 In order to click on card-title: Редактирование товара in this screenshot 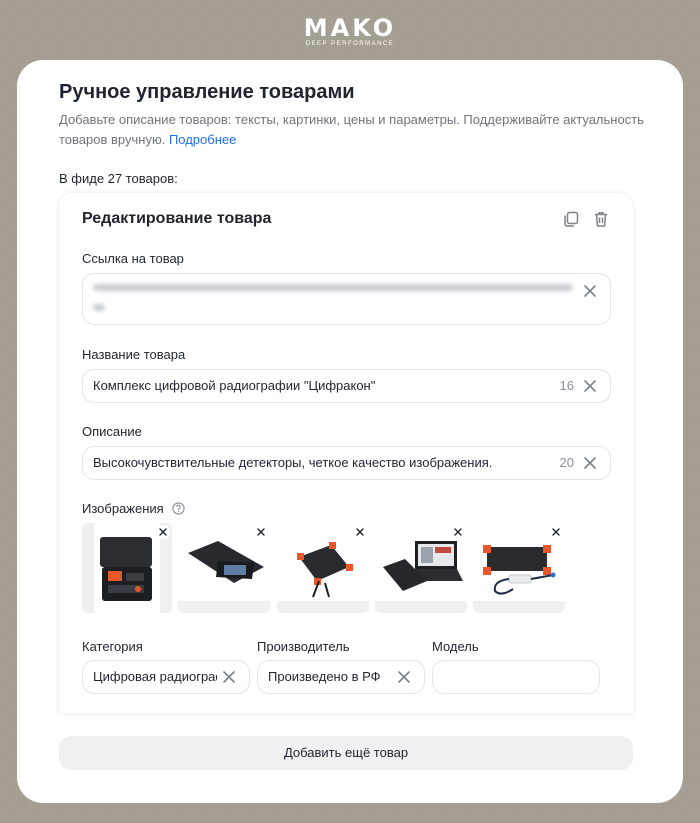, I will do `click(177, 218)`.